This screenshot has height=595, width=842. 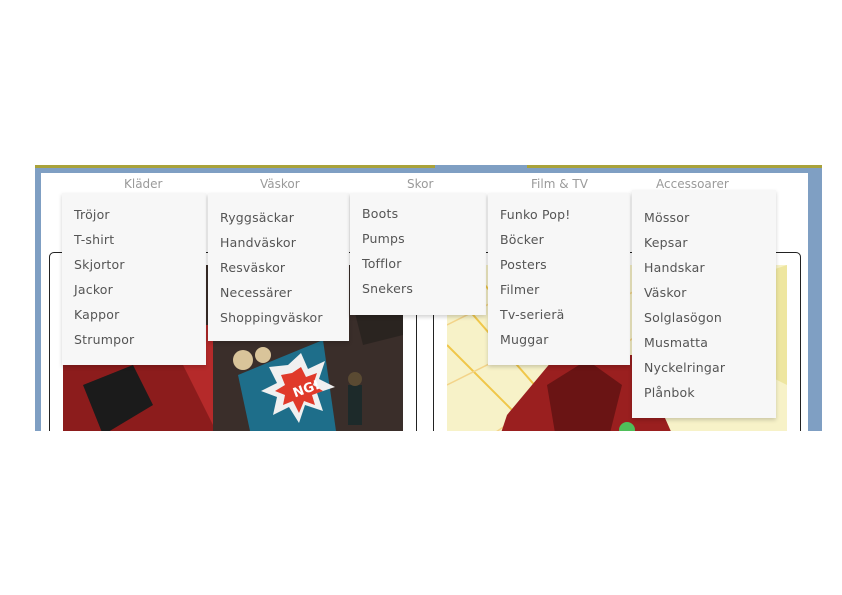 I want to click on menu-item-nyckelringar: Nyckelringar, so click(x=684, y=367).